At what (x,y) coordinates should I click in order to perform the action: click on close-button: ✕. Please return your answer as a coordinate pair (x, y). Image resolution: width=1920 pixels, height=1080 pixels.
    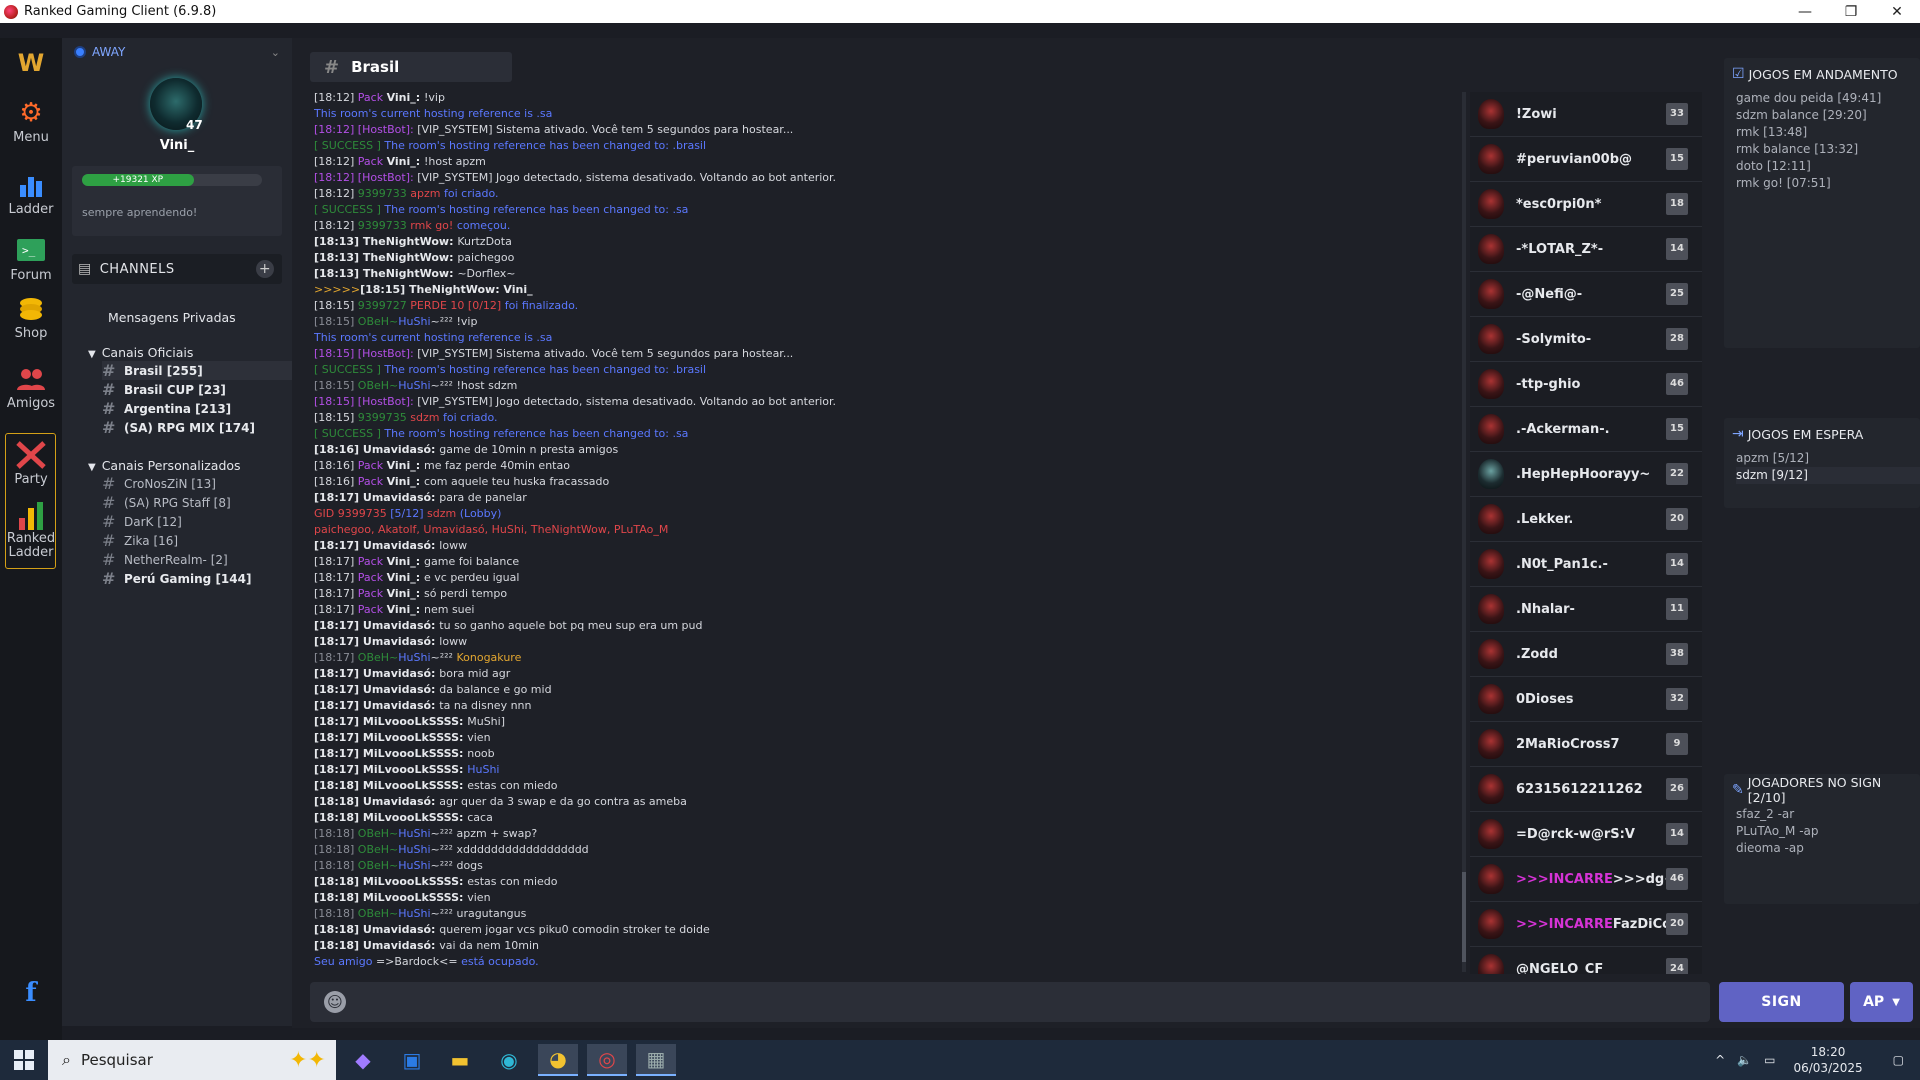
    Looking at the image, I should click on (1897, 11).